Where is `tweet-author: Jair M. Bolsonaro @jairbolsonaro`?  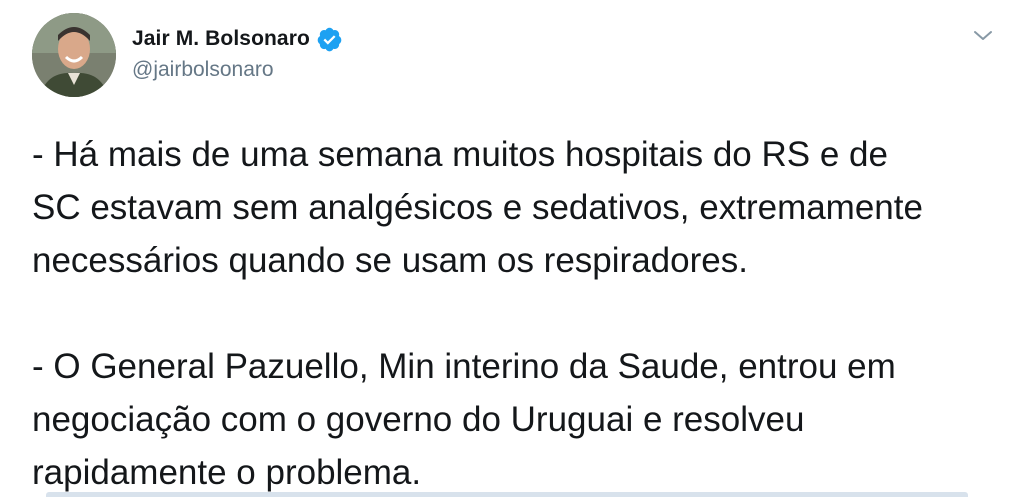 tweet-author: Jair M. Bolsonaro @jairbolsonaro is located at coordinates (237, 53).